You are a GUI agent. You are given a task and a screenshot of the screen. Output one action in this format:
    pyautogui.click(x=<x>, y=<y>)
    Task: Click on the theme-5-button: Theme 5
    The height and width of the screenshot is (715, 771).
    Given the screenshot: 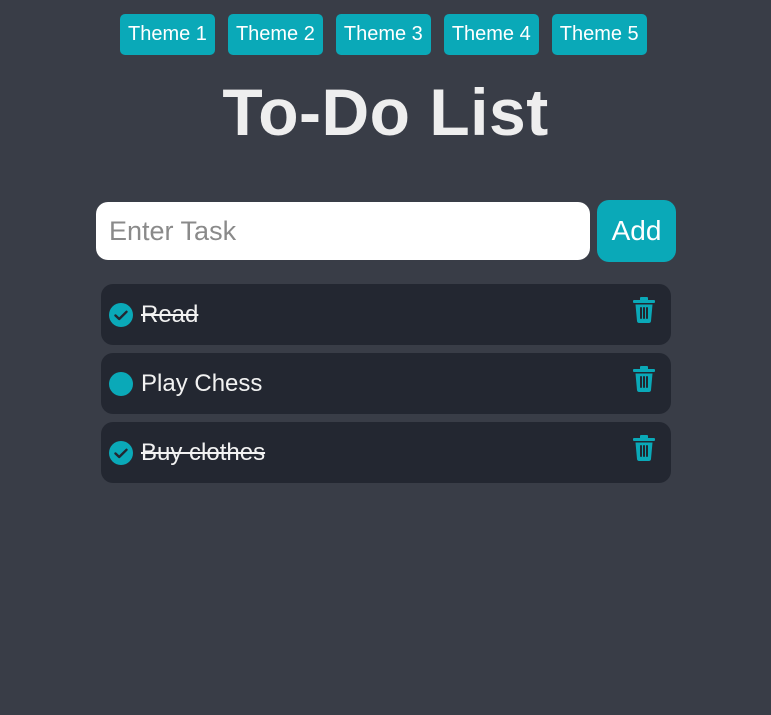 What is the action you would take?
    pyautogui.click(x=599, y=34)
    